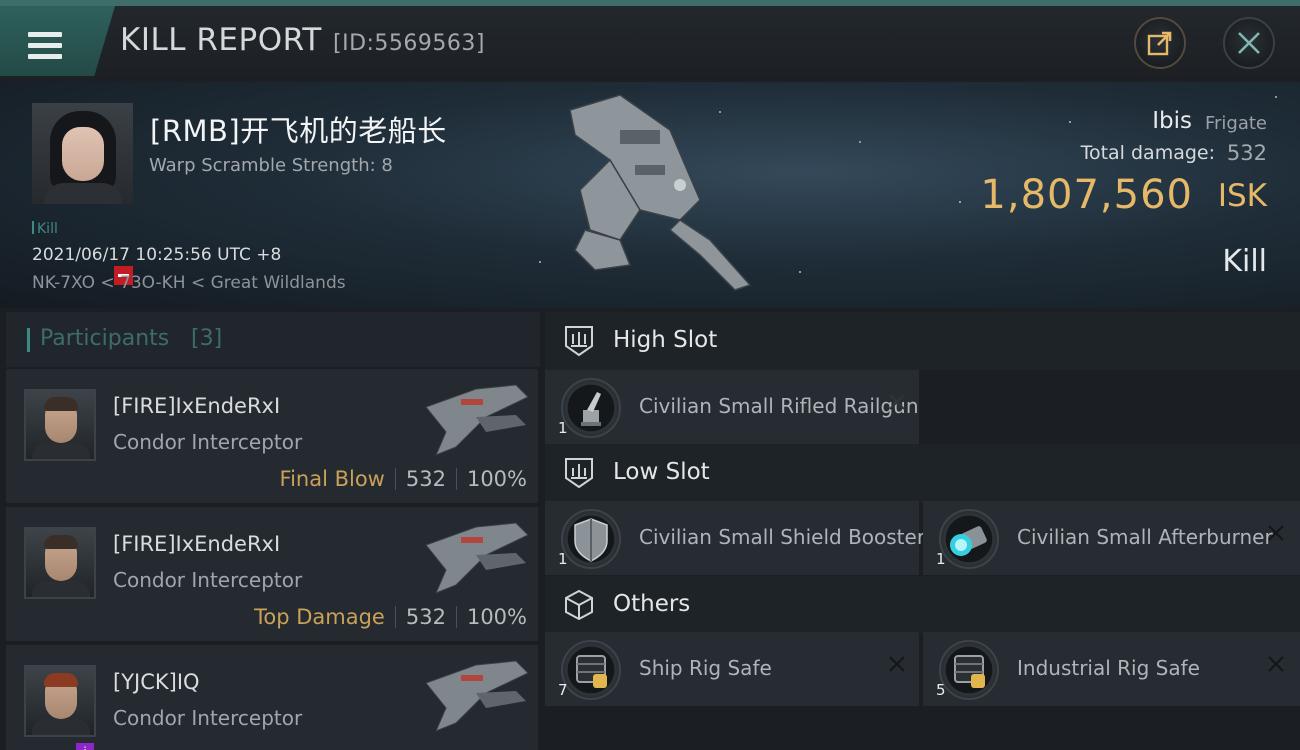  What do you see at coordinates (1108, 668) in the screenshot?
I see `module-name: Industrial Rig Safe` at bounding box center [1108, 668].